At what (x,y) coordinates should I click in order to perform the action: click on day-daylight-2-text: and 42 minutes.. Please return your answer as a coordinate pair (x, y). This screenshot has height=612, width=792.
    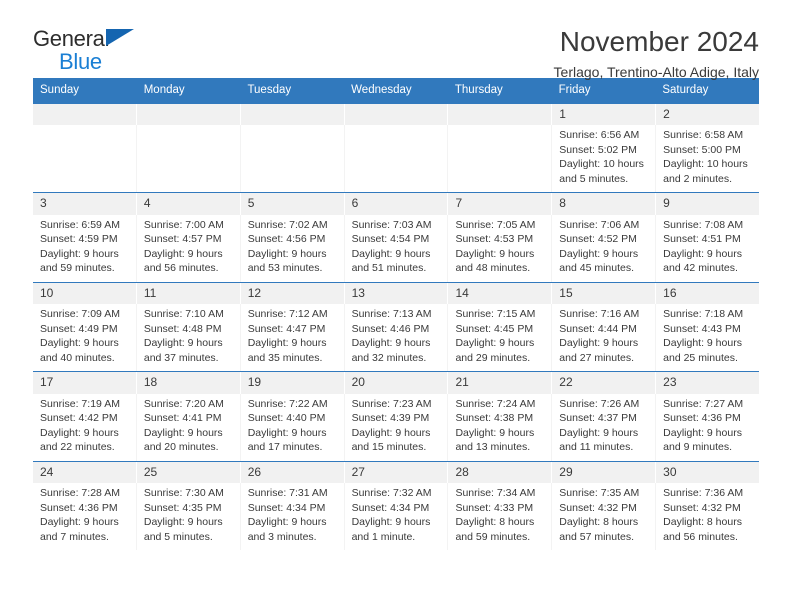
    Looking at the image, I should click on (700, 268).